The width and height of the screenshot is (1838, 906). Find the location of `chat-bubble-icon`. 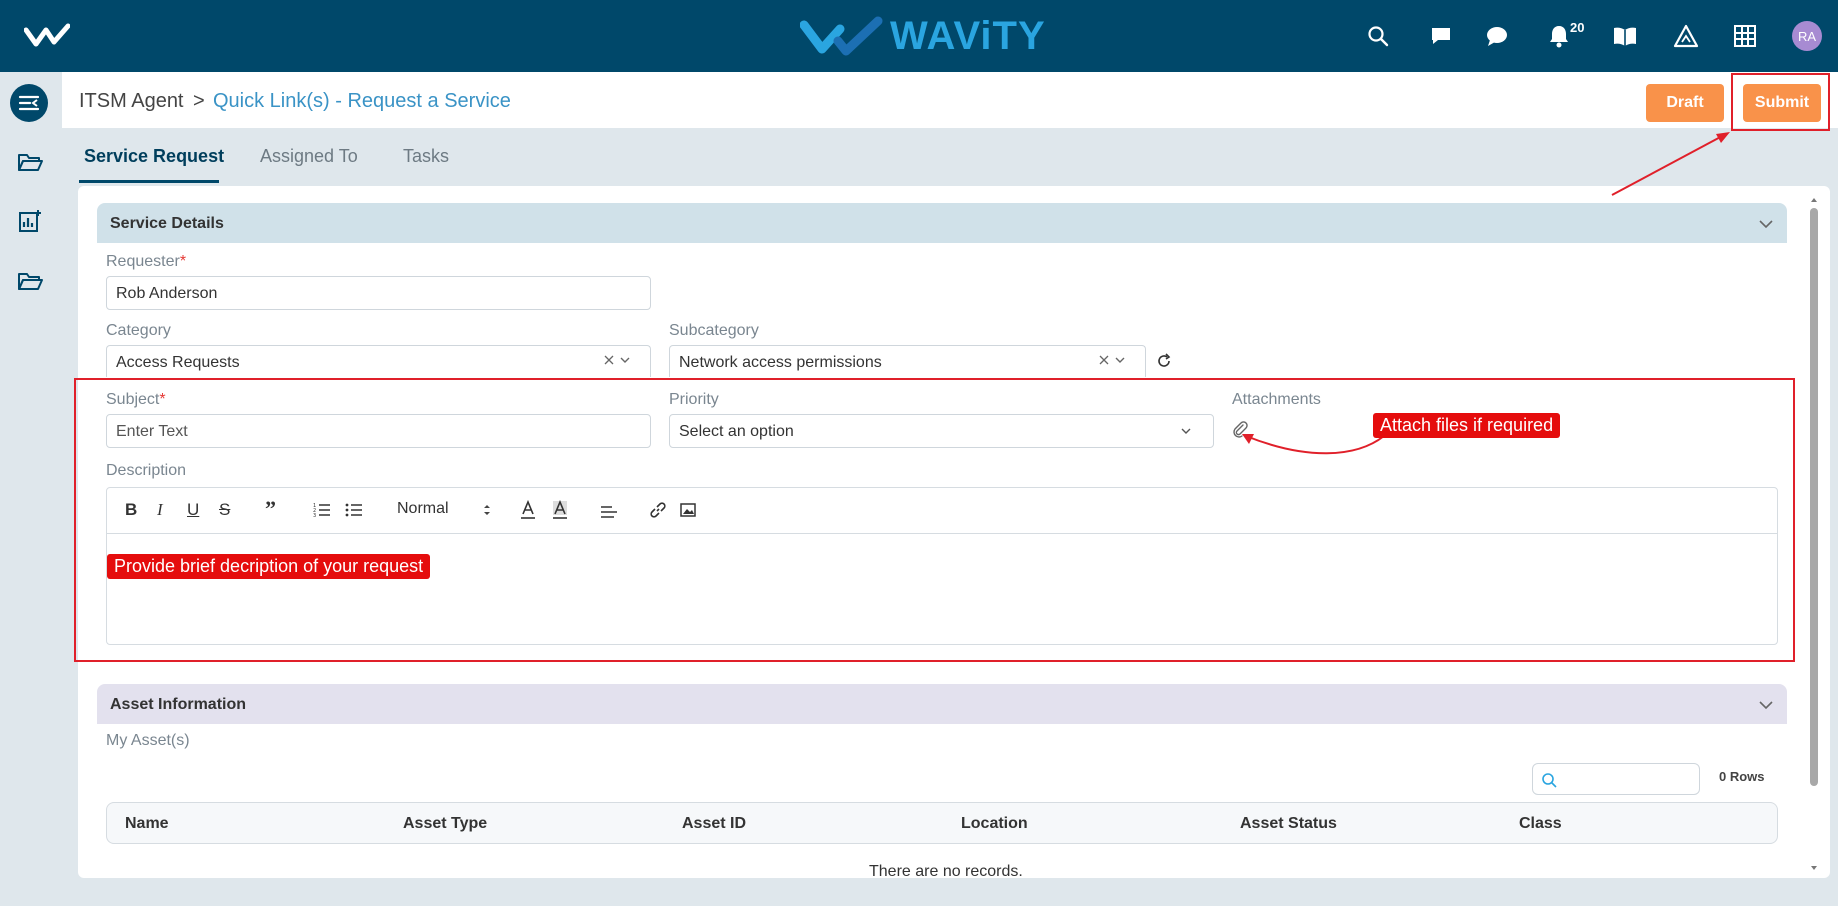

chat-bubble-icon is located at coordinates (1497, 36).